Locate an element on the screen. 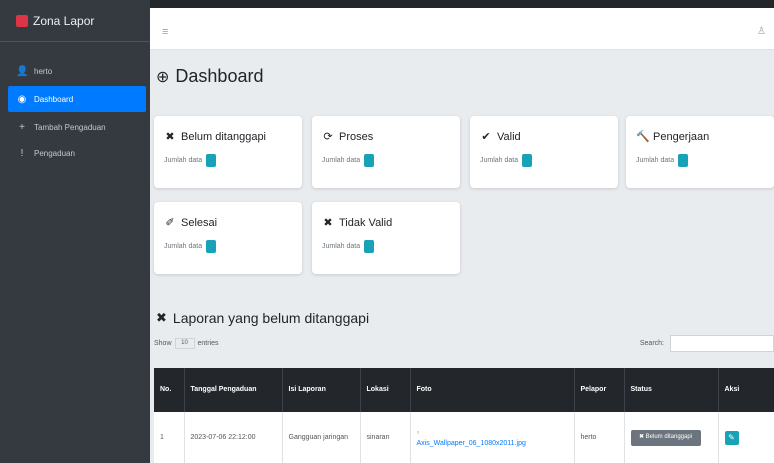  card-proses: ⟳ Proses Jumlah data is located at coordinates (386, 152).